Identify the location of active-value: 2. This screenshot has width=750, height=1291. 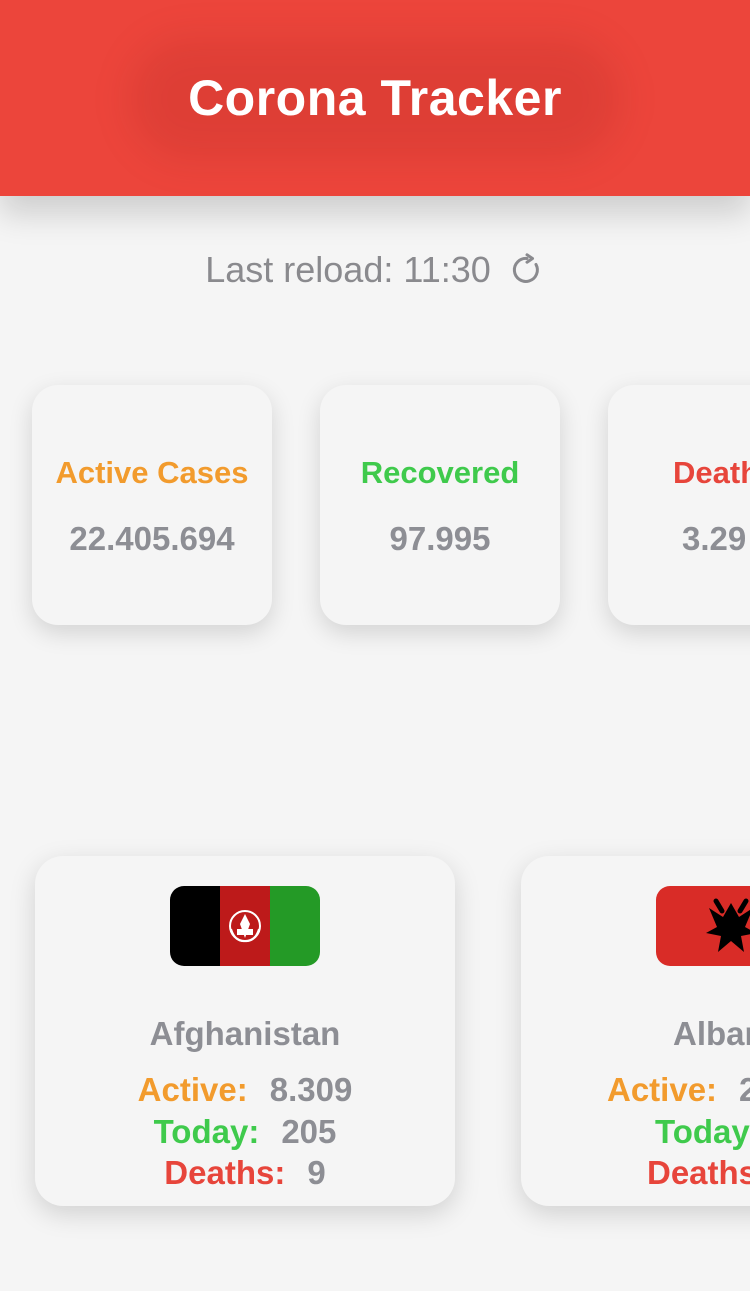
(744, 1089).